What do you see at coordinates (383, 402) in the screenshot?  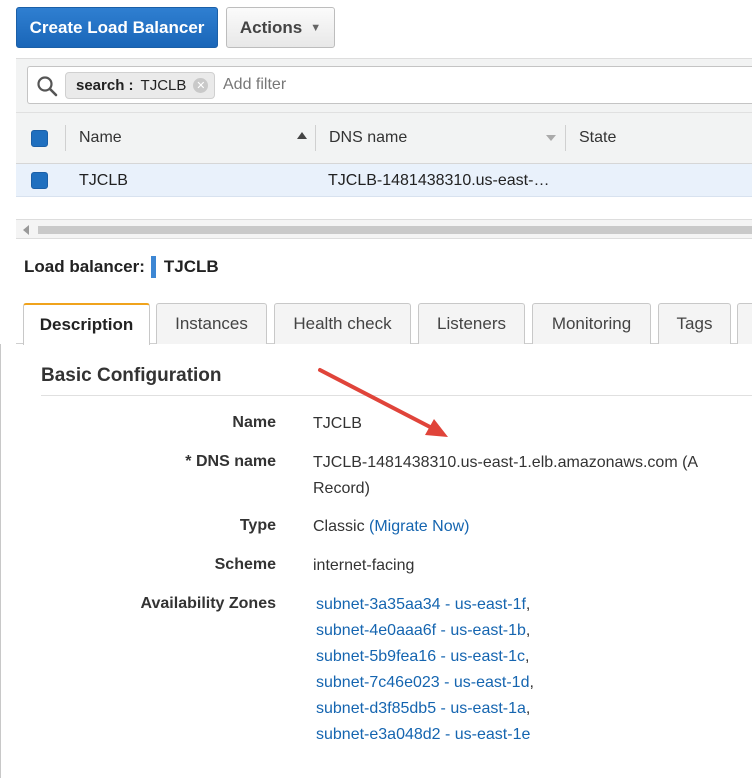 I see `annotation-arrow-icon` at bounding box center [383, 402].